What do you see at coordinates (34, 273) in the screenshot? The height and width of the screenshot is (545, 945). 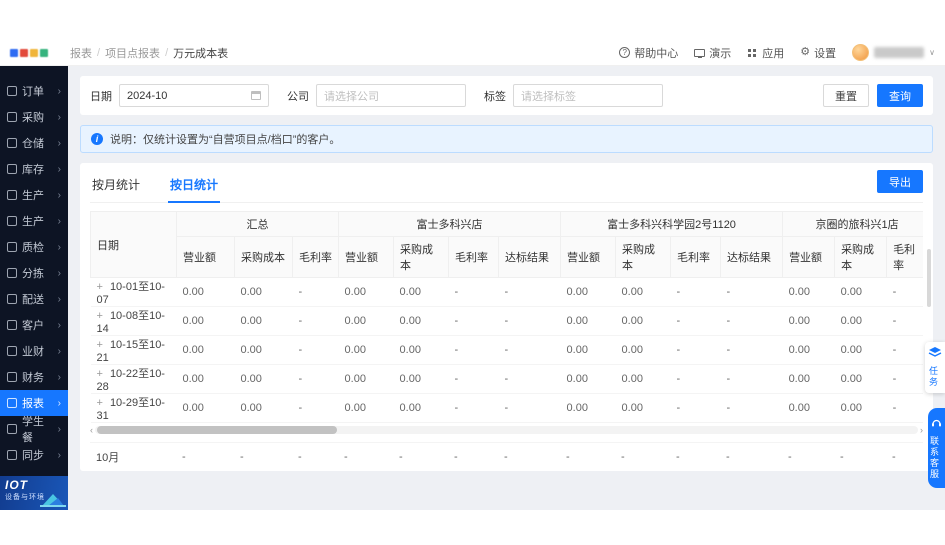 I see `sidebar-item-分拣: 分拣 ›` at bounding box center [34, 273].